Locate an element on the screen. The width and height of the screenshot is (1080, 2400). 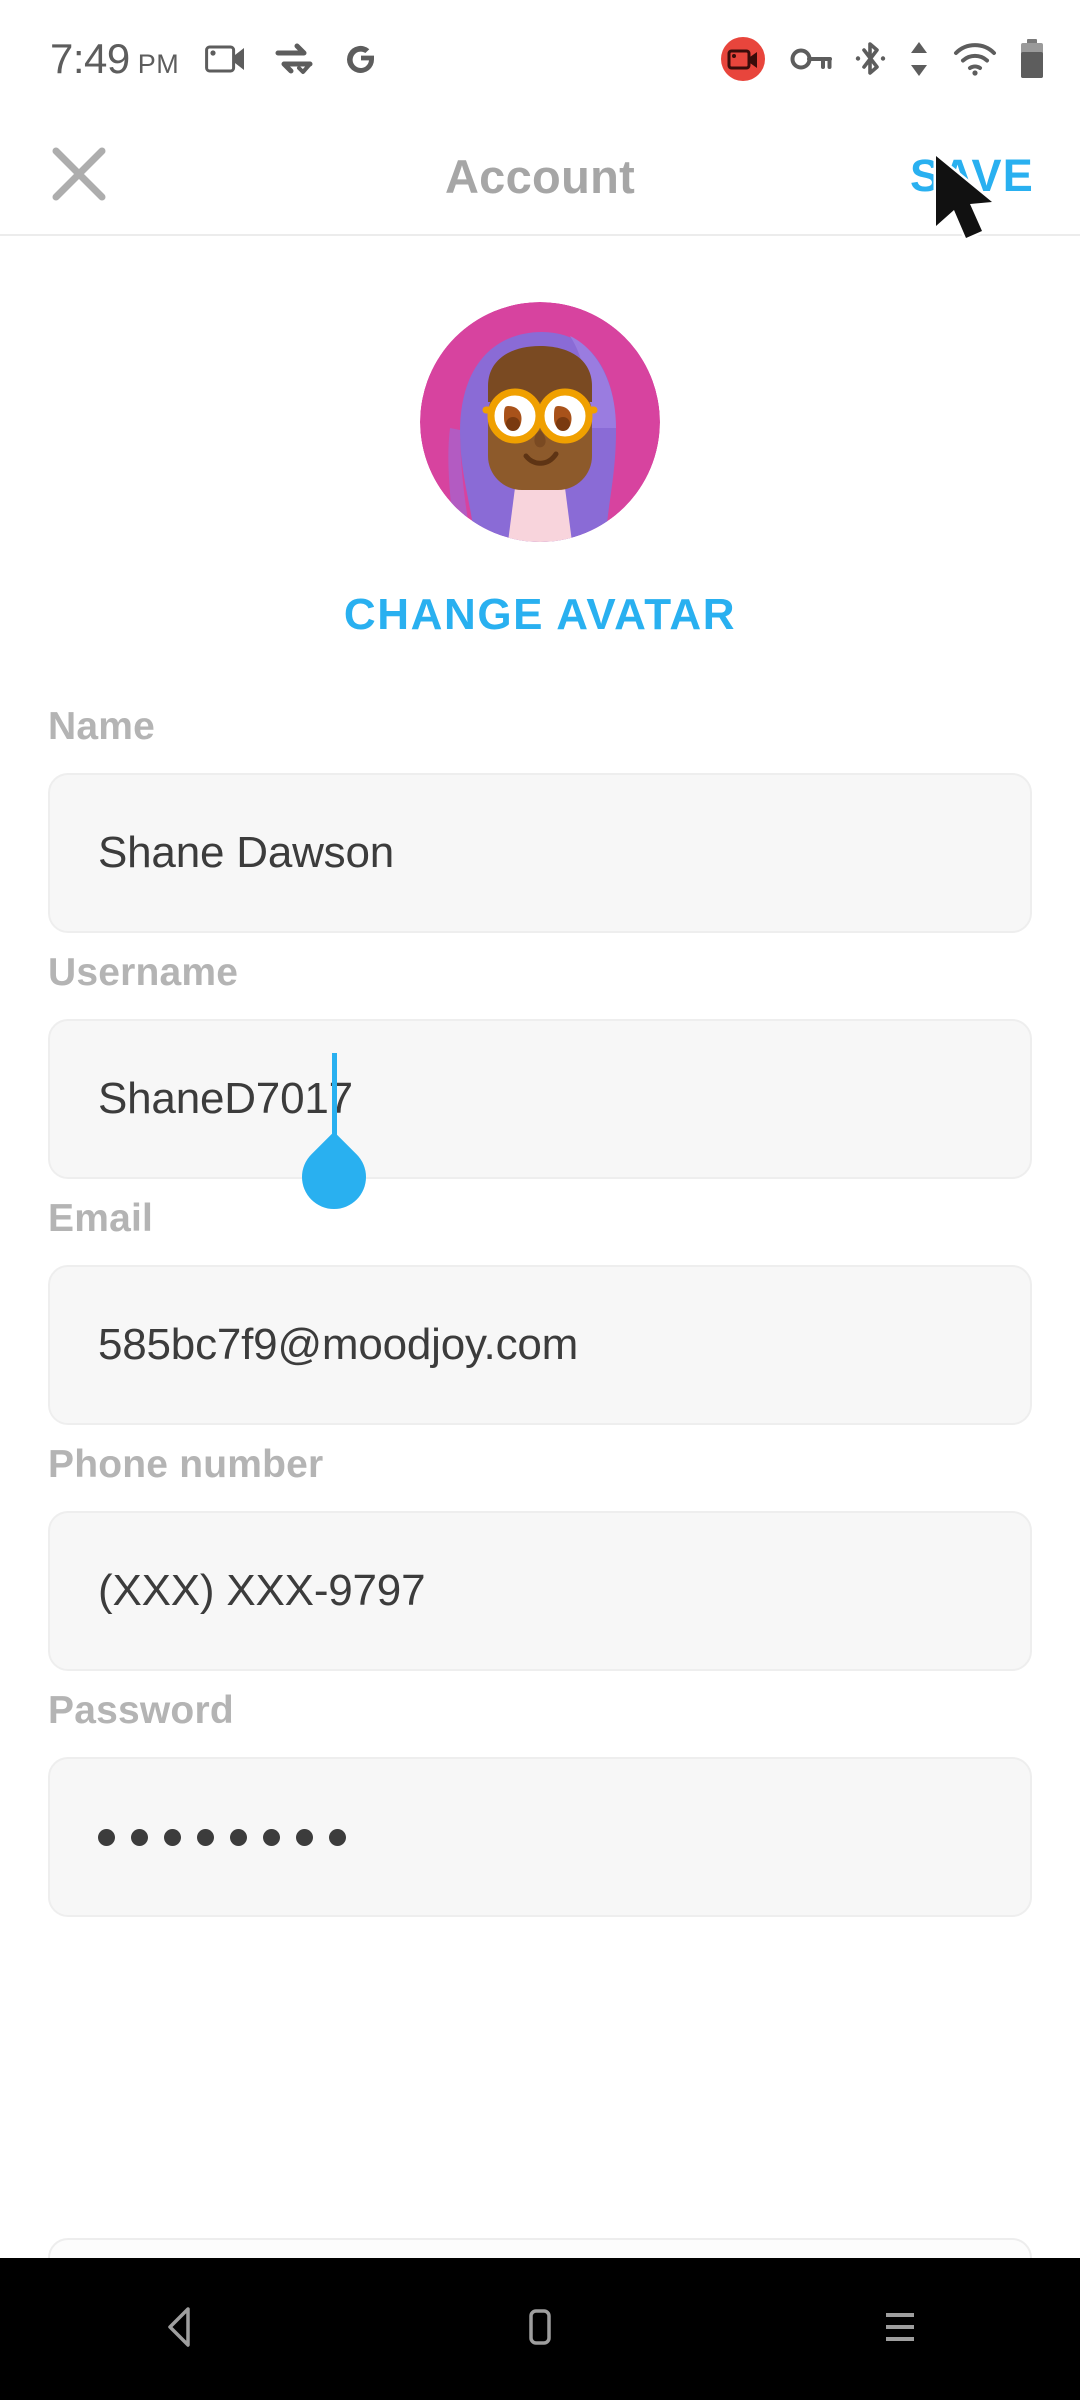
field-username: Username ShaneD7017 is located at coordinates (540, 1087).